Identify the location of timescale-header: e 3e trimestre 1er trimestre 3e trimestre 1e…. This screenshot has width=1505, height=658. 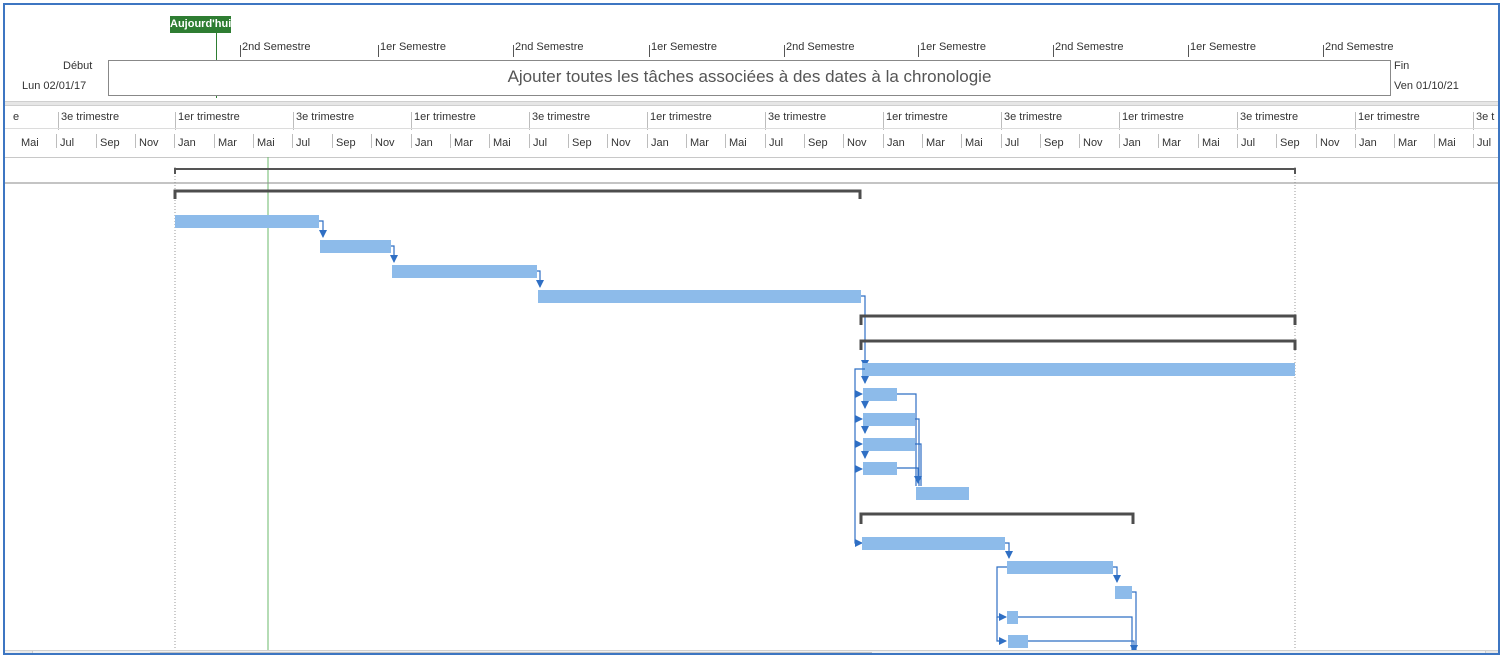
(751, 132).